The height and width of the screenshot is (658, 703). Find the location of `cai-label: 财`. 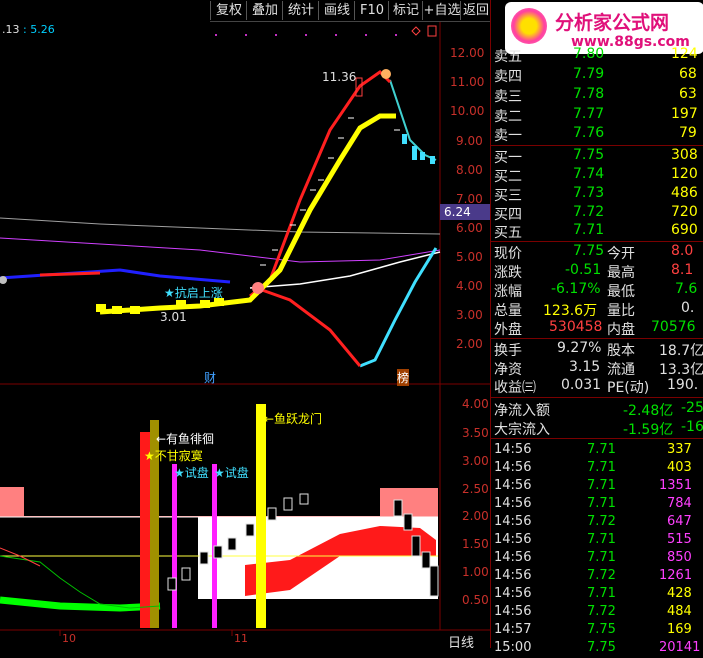

cai-label: 财 is located at coordinates (210, 378).